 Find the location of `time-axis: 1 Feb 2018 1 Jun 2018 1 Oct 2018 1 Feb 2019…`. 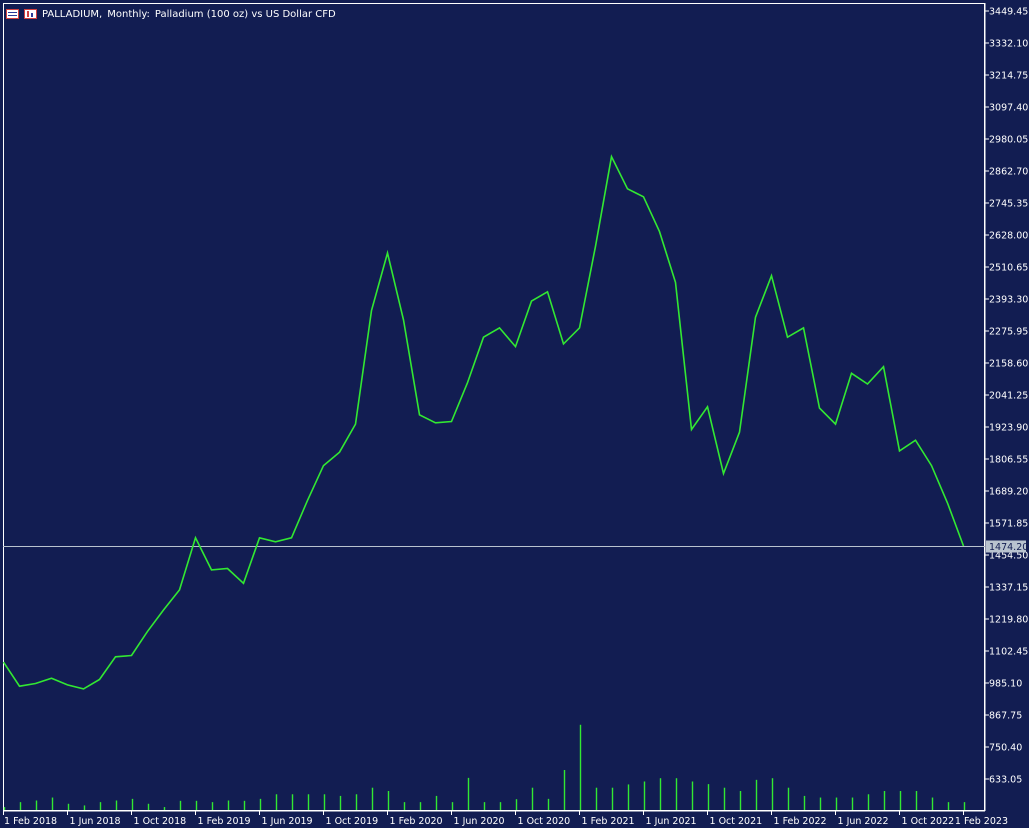

time-axis: 1 Feb 2018 1 Jun 2018 1 Oct 2018 1 Feb 2019… is located at coordinates (505, 819).